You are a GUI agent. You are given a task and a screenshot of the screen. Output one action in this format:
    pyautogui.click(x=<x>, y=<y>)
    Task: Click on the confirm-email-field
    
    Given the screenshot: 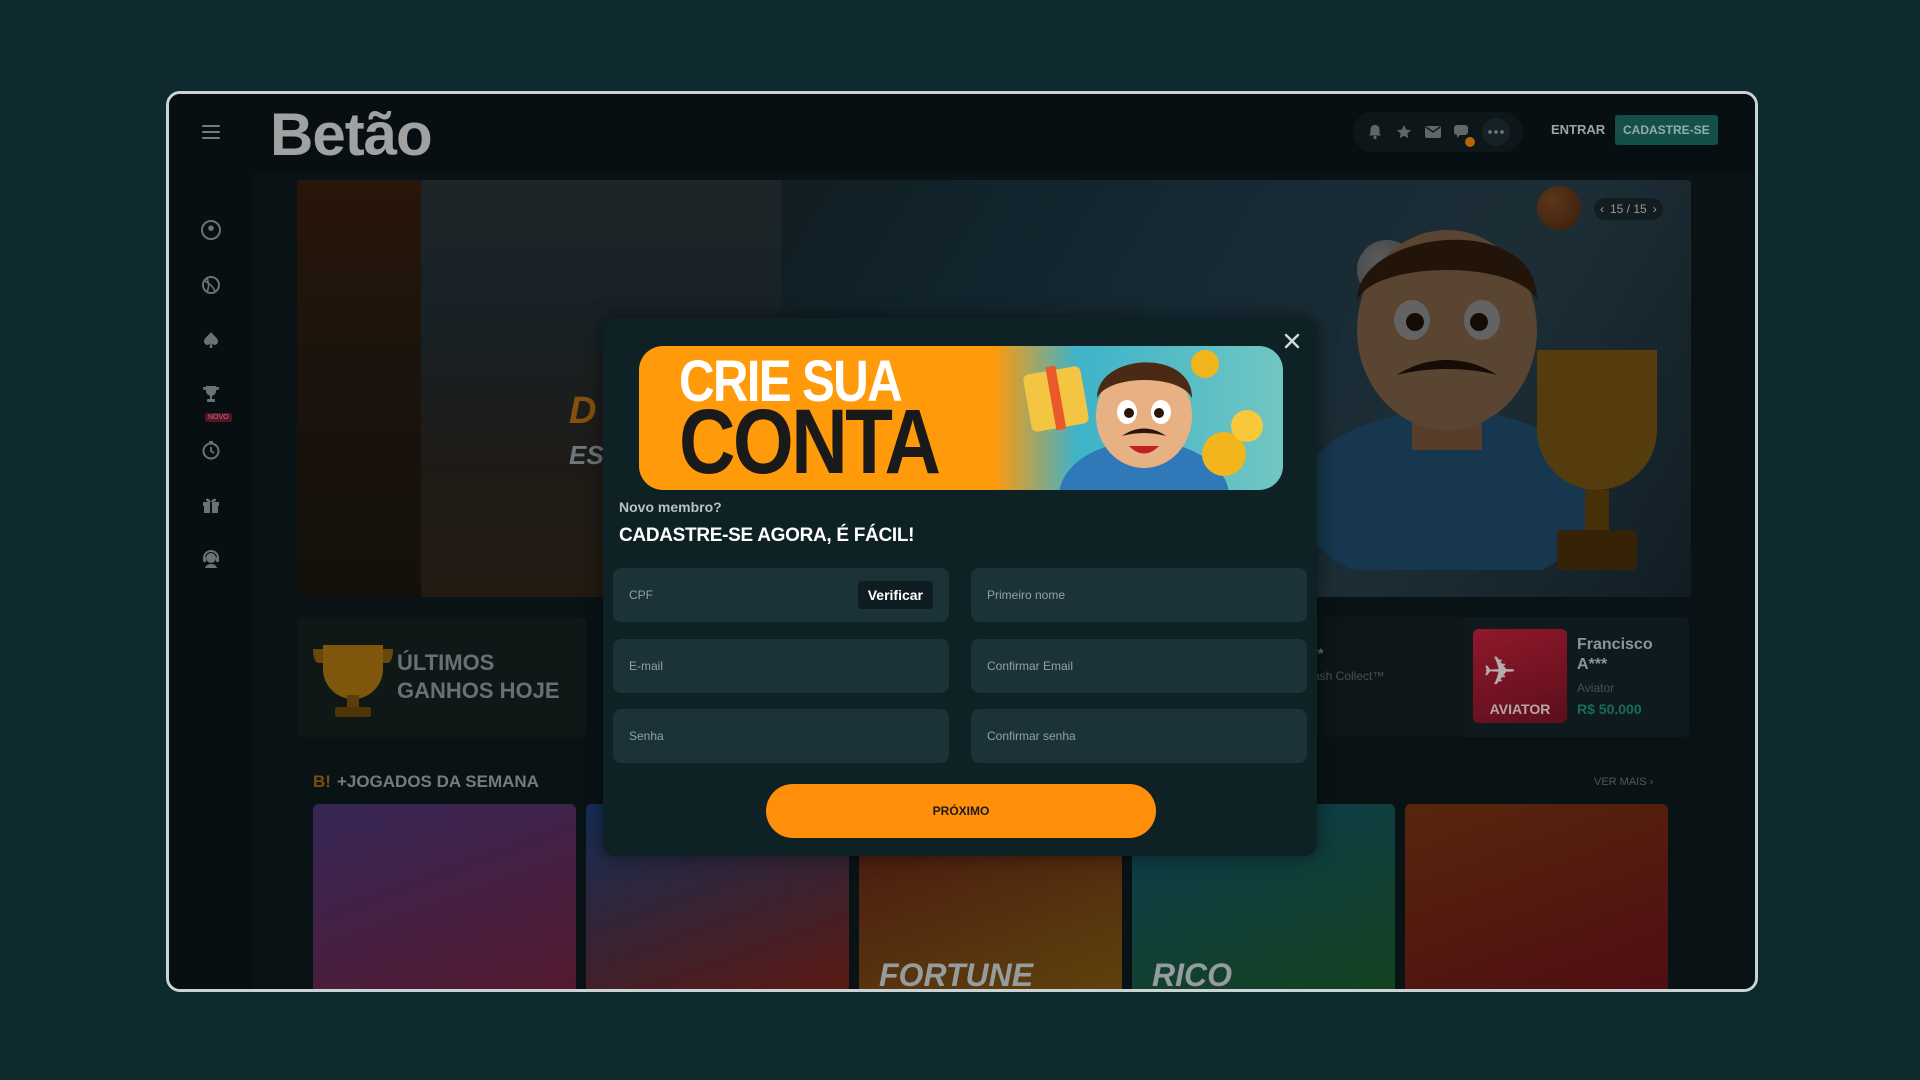 What is the action you would take?
    pyautogui.click(x=1139, y=666)
    